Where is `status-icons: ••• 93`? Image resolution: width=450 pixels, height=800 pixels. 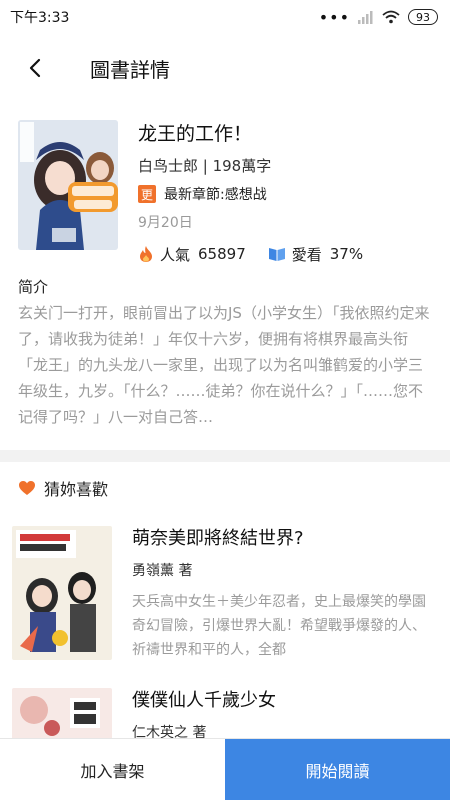 status-icons: ••• 93 is located at coordinates (378, 17).